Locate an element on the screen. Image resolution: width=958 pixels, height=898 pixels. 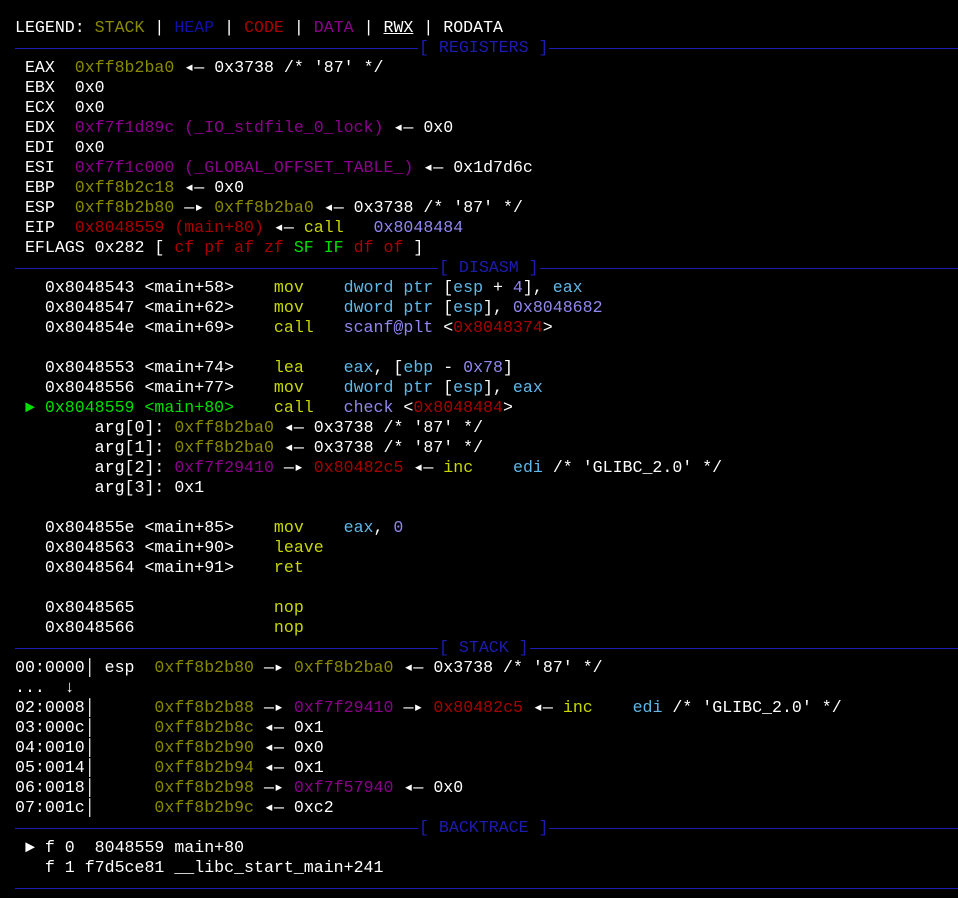
text-segment: 0x8048556 <main+77> is located at coordinates (144, 387).